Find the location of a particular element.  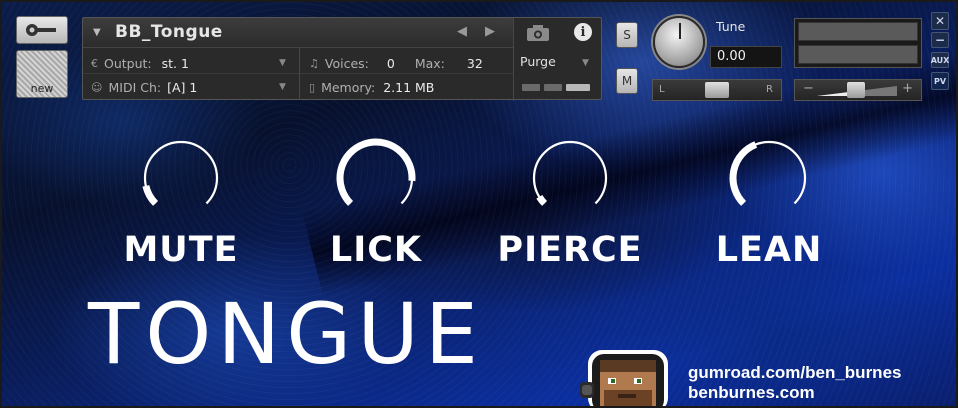

knob-pierce-arc is located at coordinates (570, 178).